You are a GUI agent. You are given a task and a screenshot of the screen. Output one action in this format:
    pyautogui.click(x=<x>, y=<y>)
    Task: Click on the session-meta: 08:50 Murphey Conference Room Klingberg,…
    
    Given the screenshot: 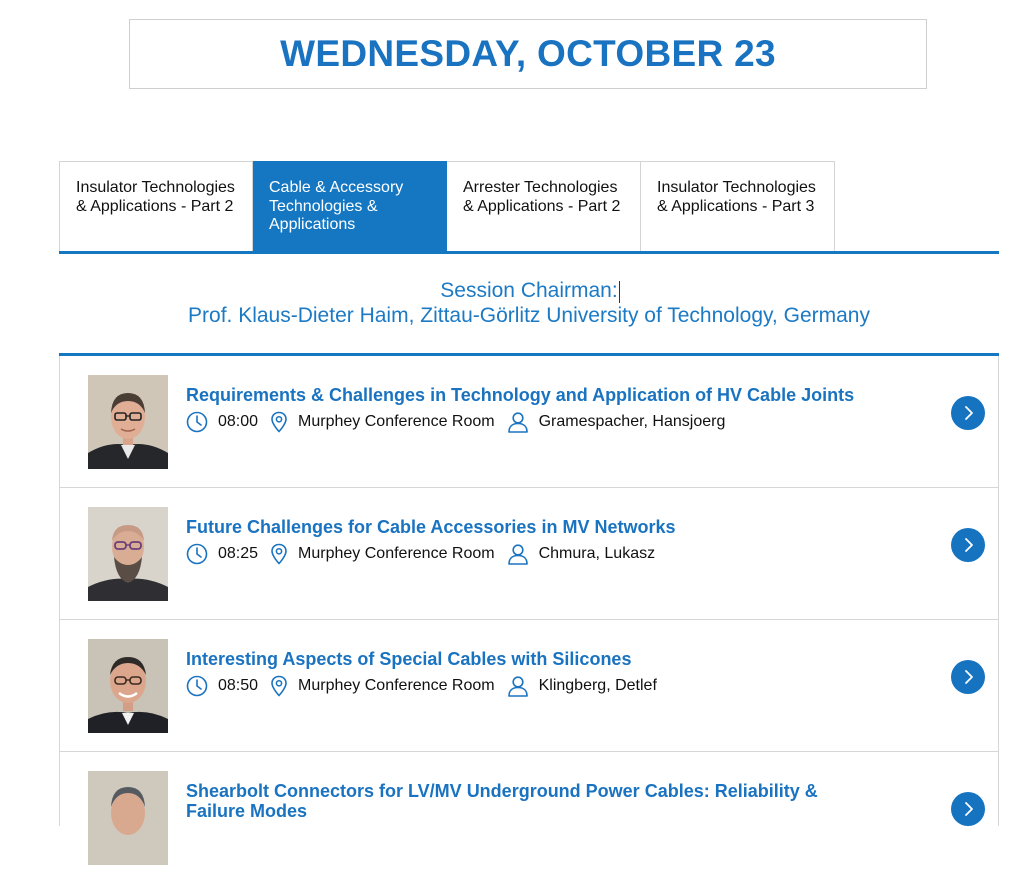 What is the action you would take?
    pyautogui.click(x=427, y=686)
    